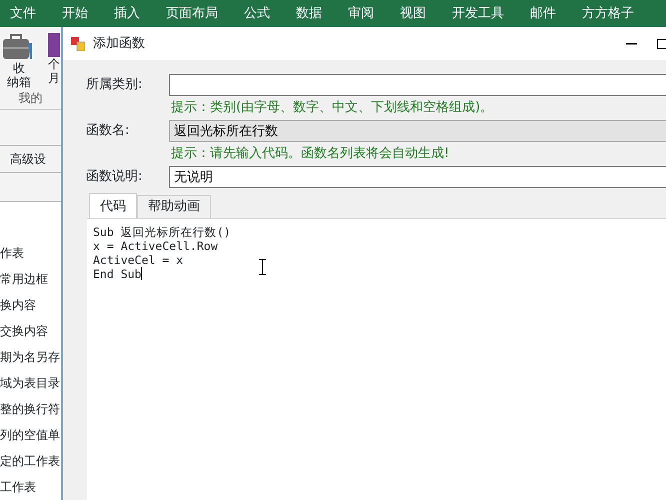 Image resolution: width=666 pixels, height=500 pixels. Describe the element at coordinates (417, 177) in the screenshot. I see `input-field: 无说明` at that location.